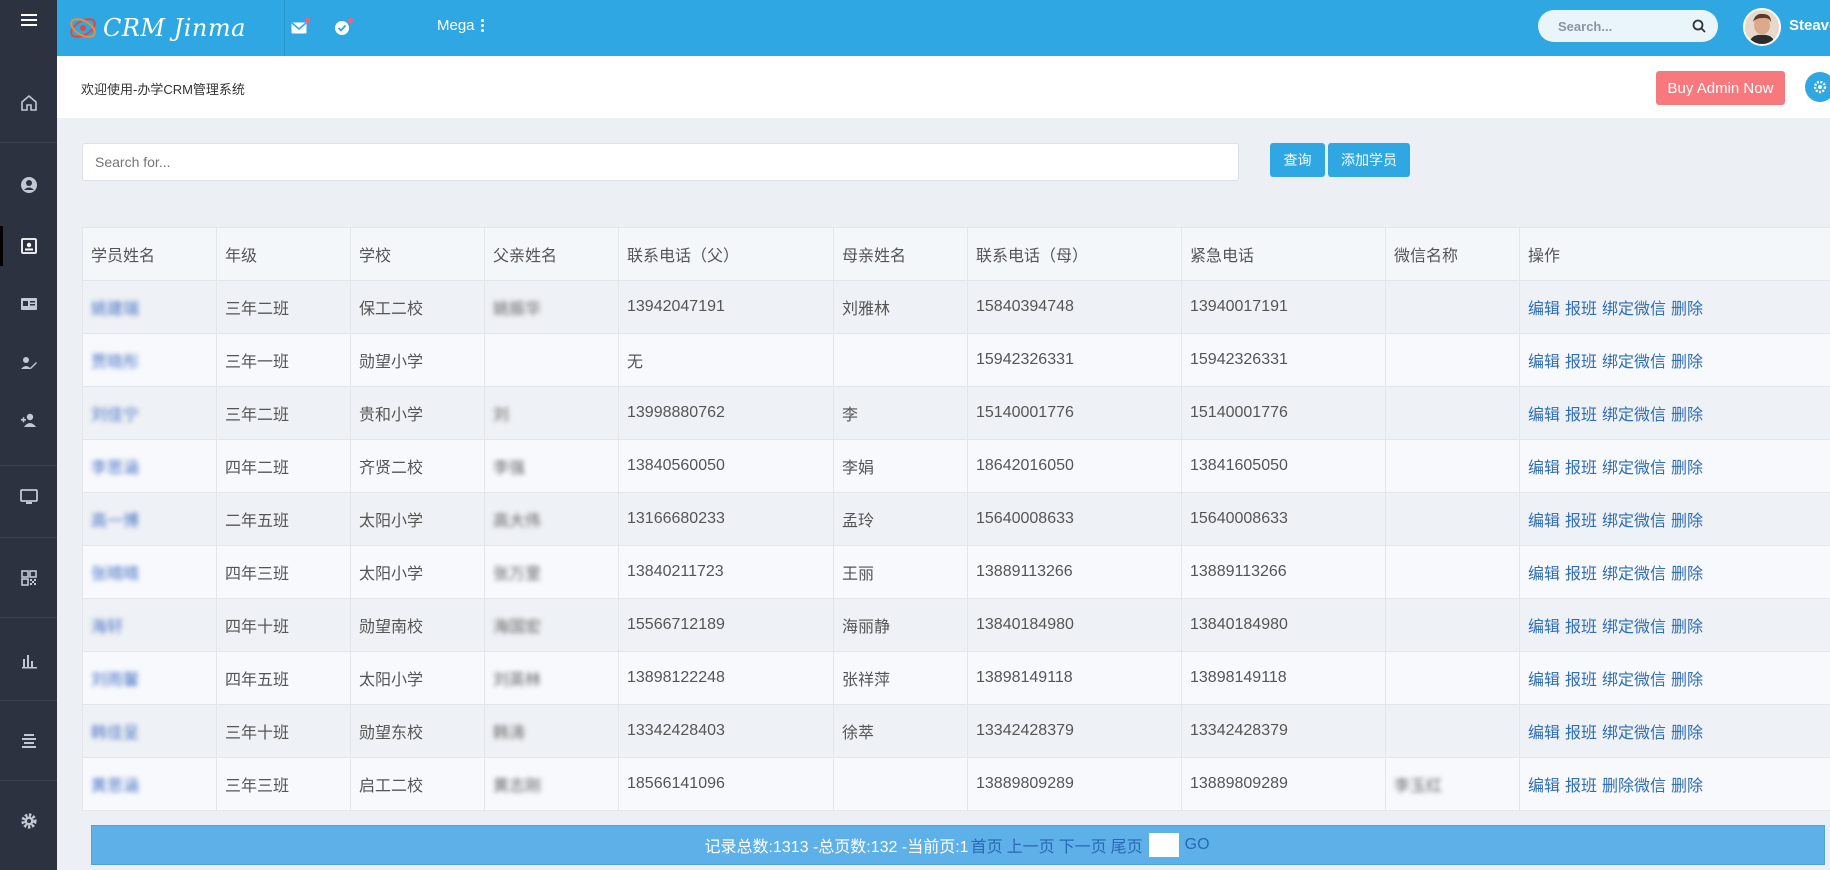  What do you see at coordinates (1025, 730) in the screenshot?
I see `mother-phone-cell-text: 13342428379` at bounding box center [1025, 730].